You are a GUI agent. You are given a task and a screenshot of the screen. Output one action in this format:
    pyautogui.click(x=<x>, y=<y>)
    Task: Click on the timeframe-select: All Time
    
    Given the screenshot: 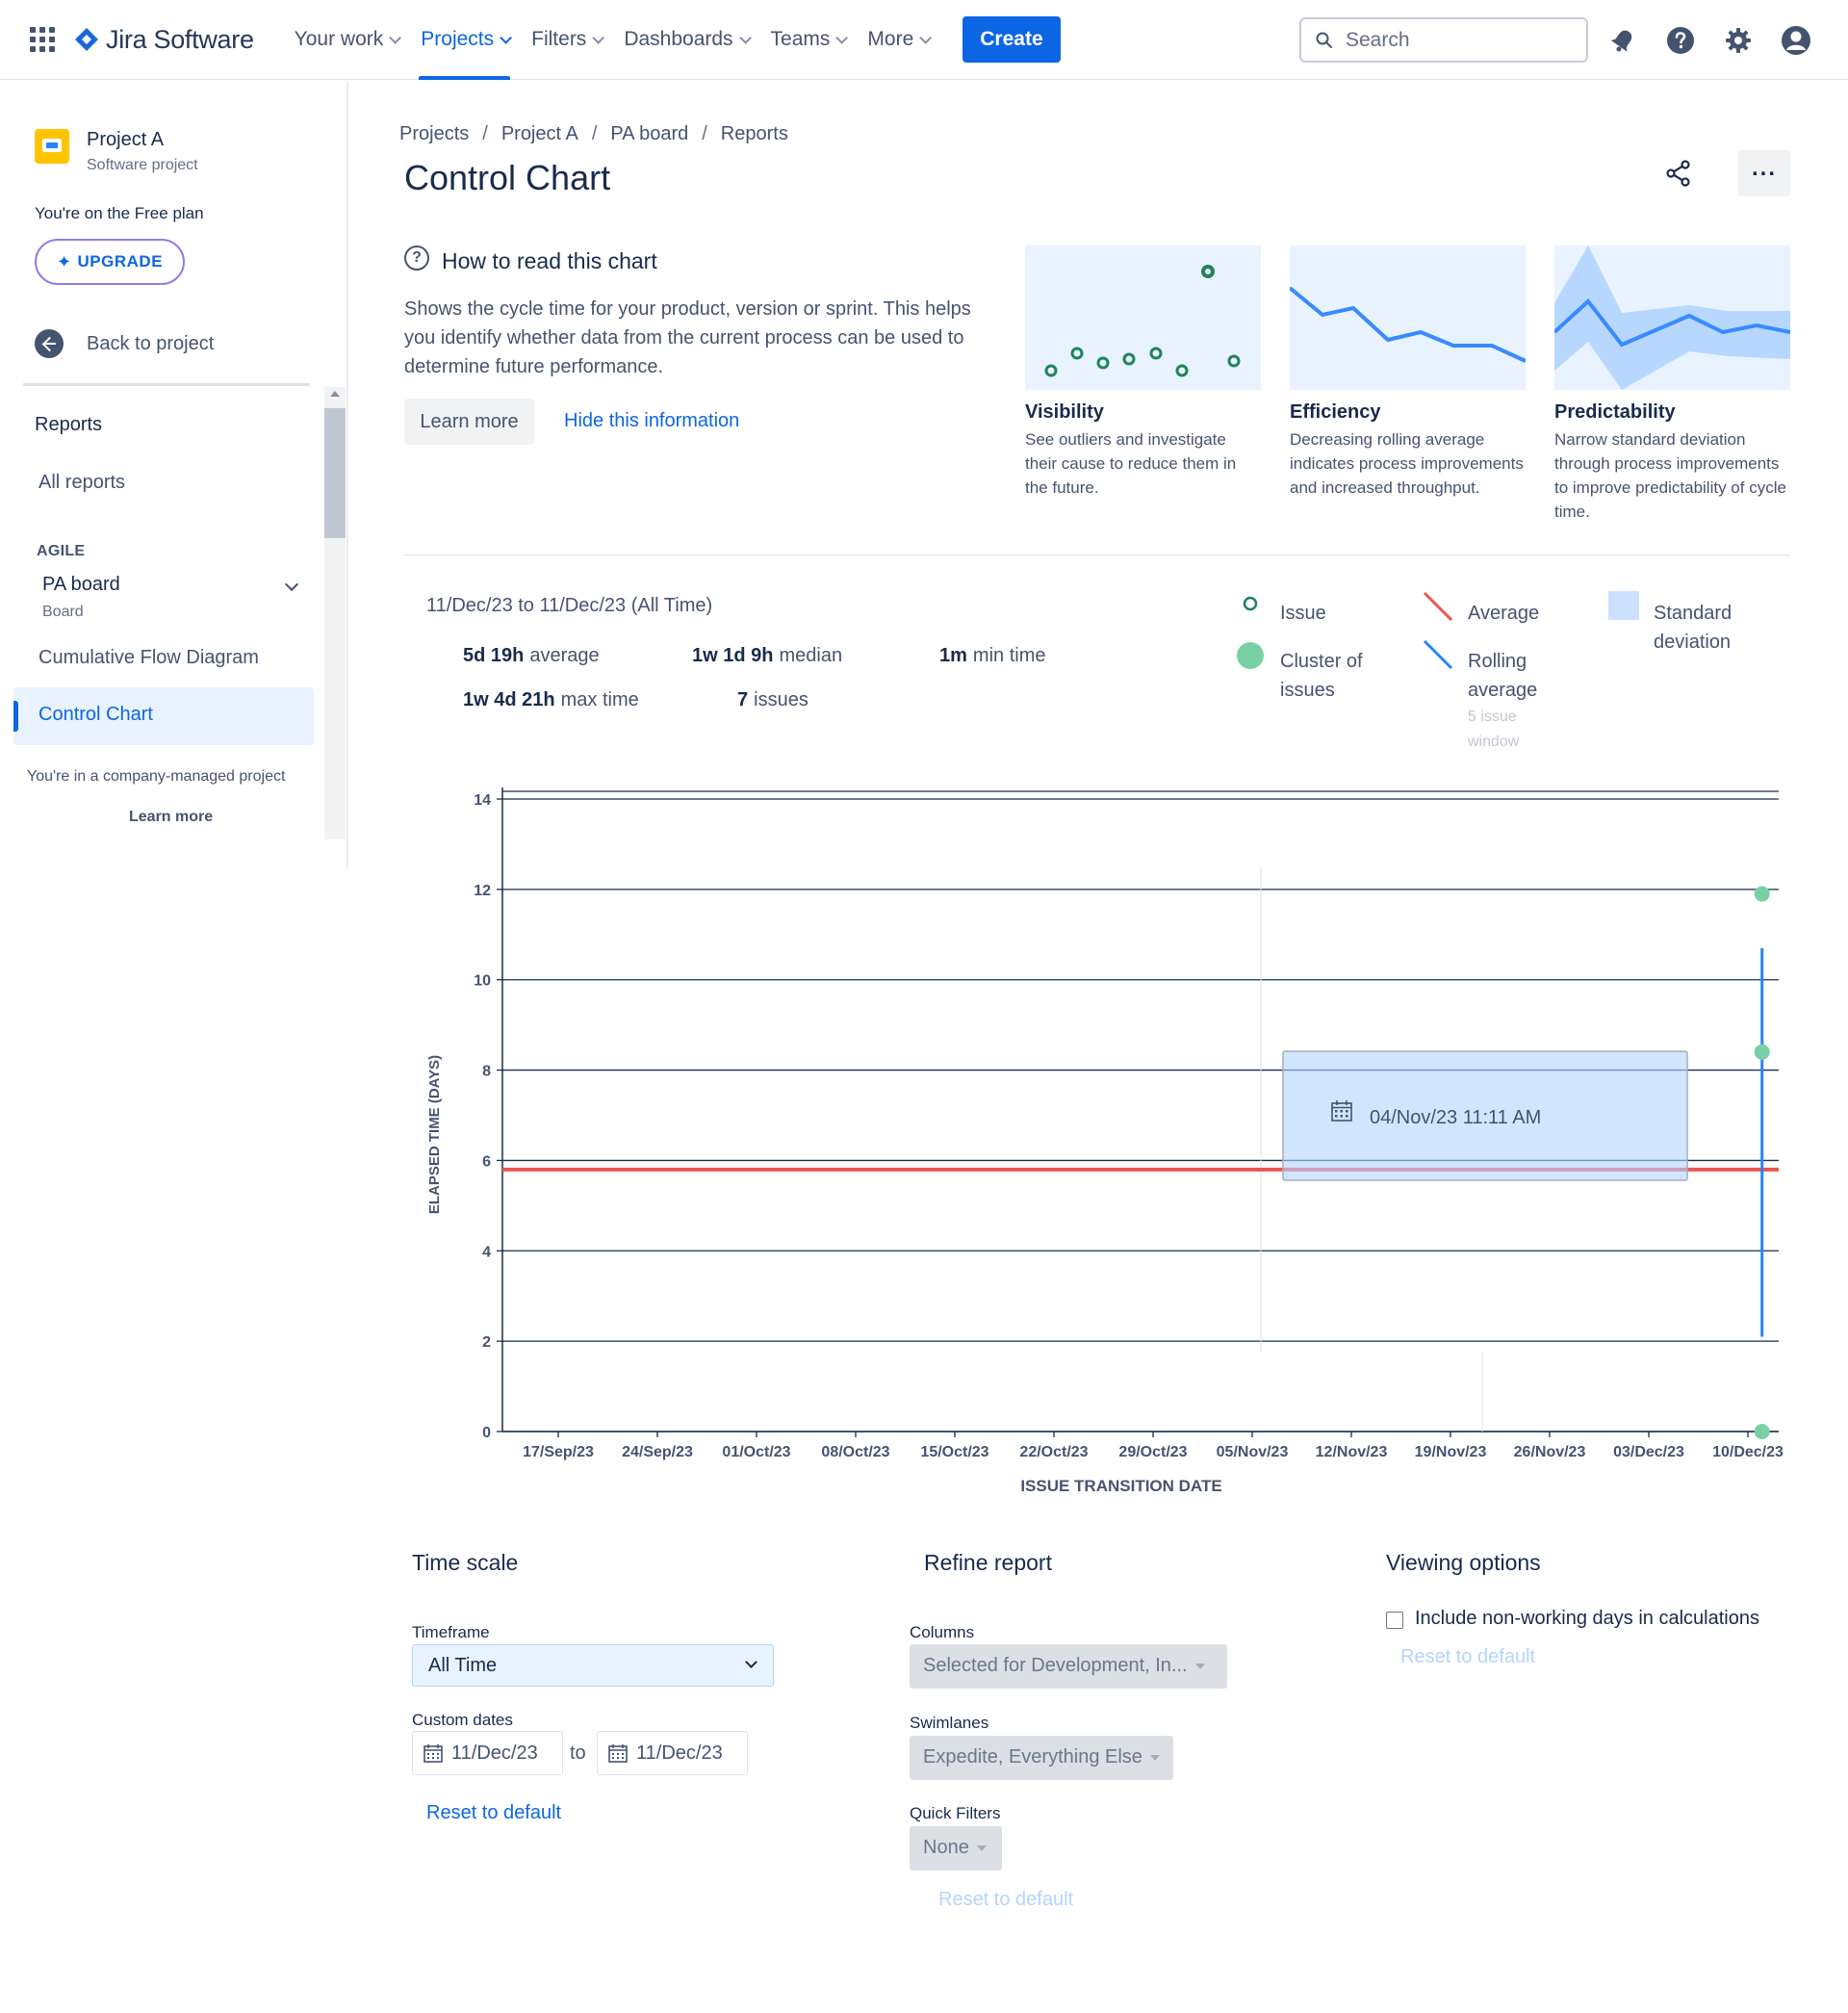 What is the action you would take?
    pyautogui.click(x=593, y=1665)
    